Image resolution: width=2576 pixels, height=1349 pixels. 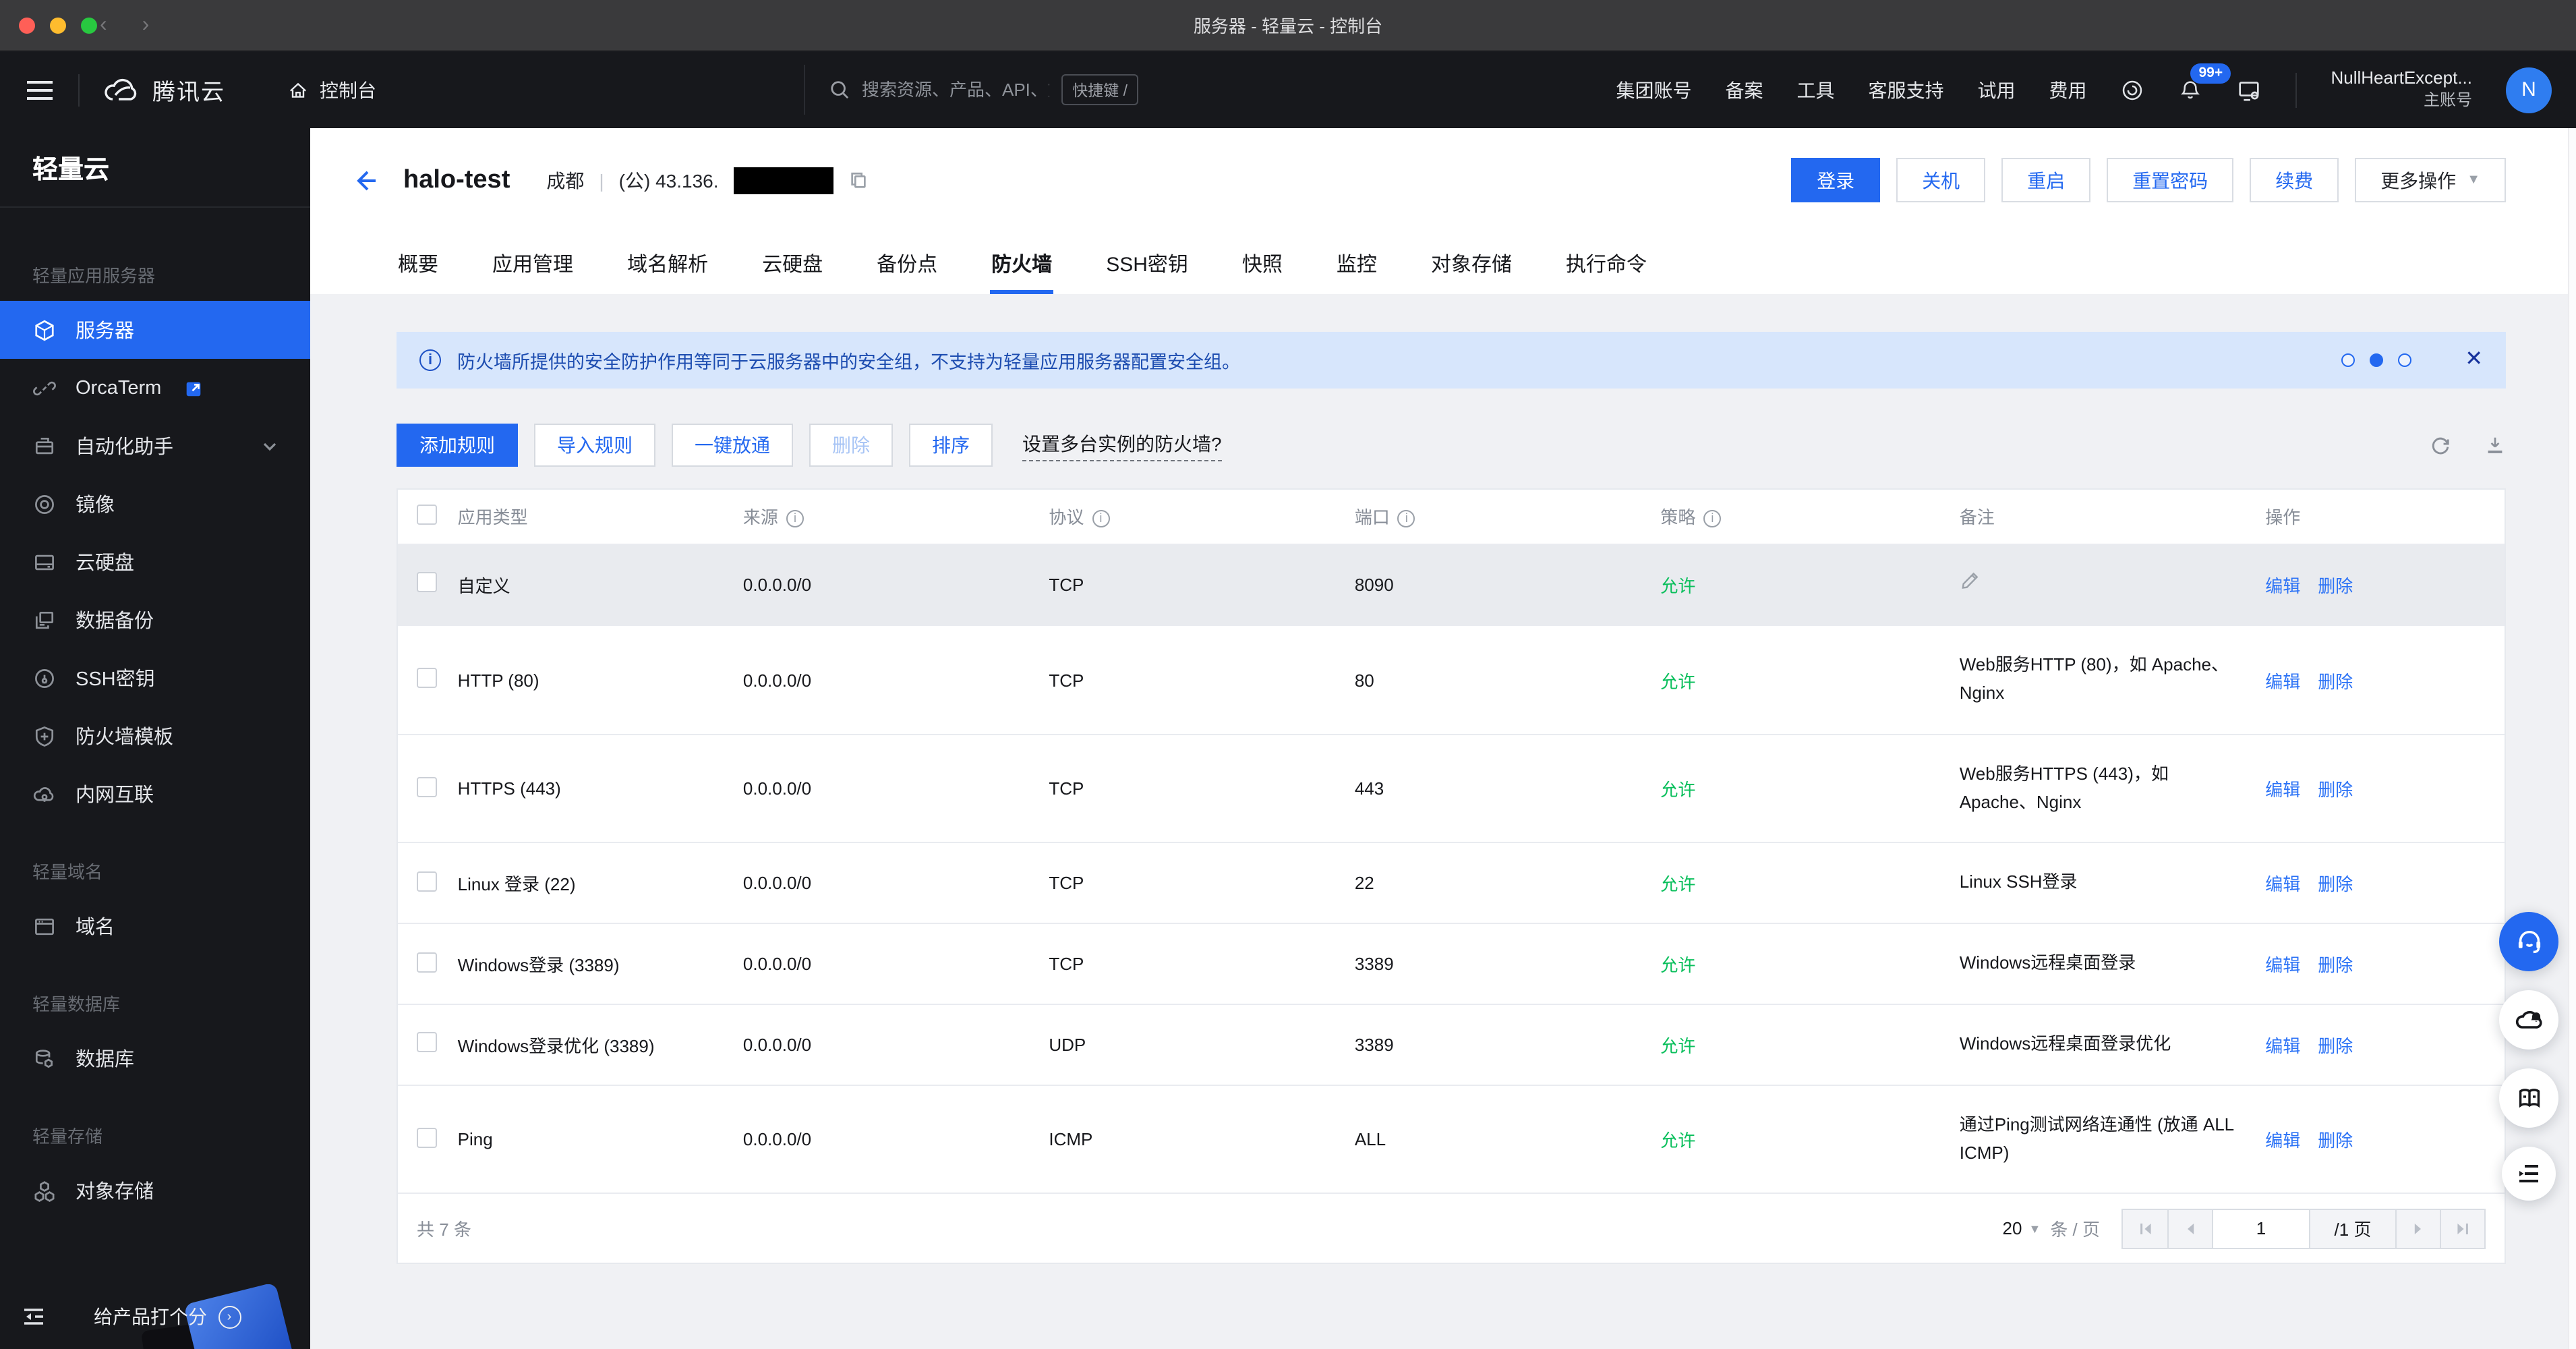 What do you see at coordinates (2401, 90) in the screenshot?
I see `account-info: NullHeartExcept... 主账号` at bounding box center [2401, 90].